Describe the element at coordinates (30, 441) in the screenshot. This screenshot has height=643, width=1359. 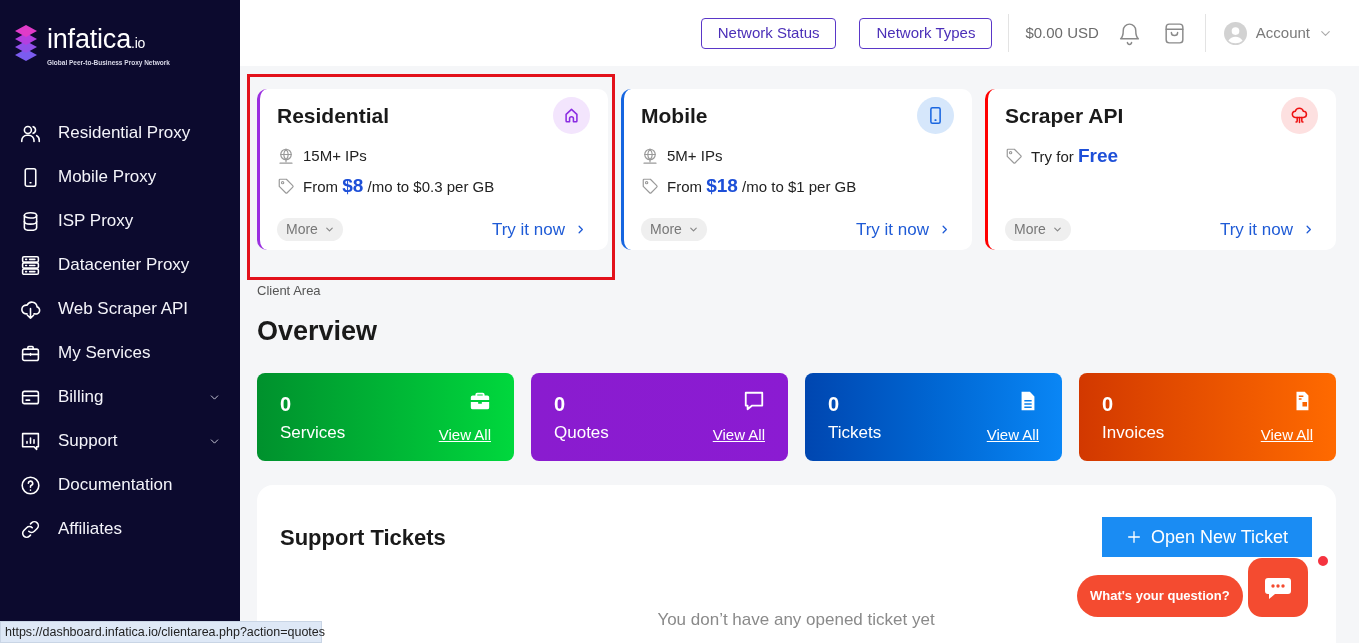
I see `chart-icon` at that location.